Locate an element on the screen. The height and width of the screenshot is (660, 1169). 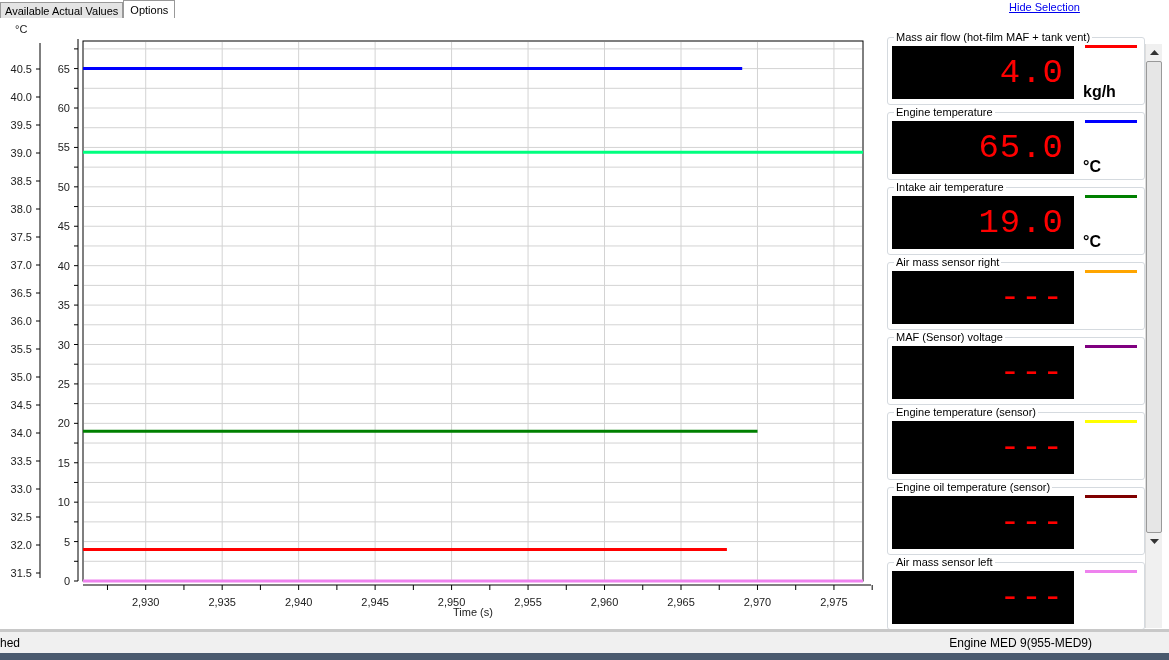
axis-title: Time (s) is located at coordinates (473, 612).